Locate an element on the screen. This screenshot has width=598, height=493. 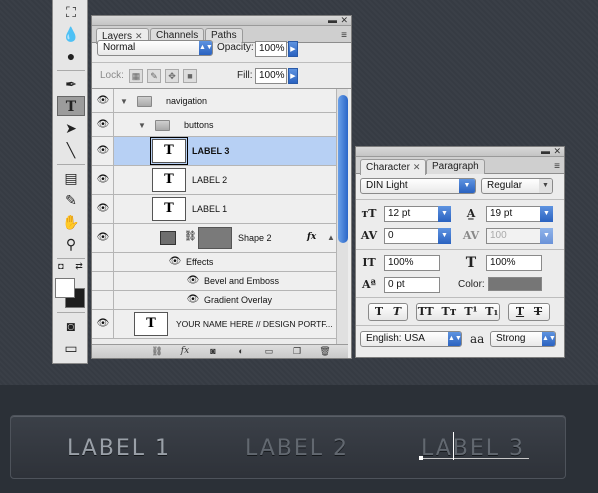
shape-color-thumbnail is located at coordinates (168, 238).